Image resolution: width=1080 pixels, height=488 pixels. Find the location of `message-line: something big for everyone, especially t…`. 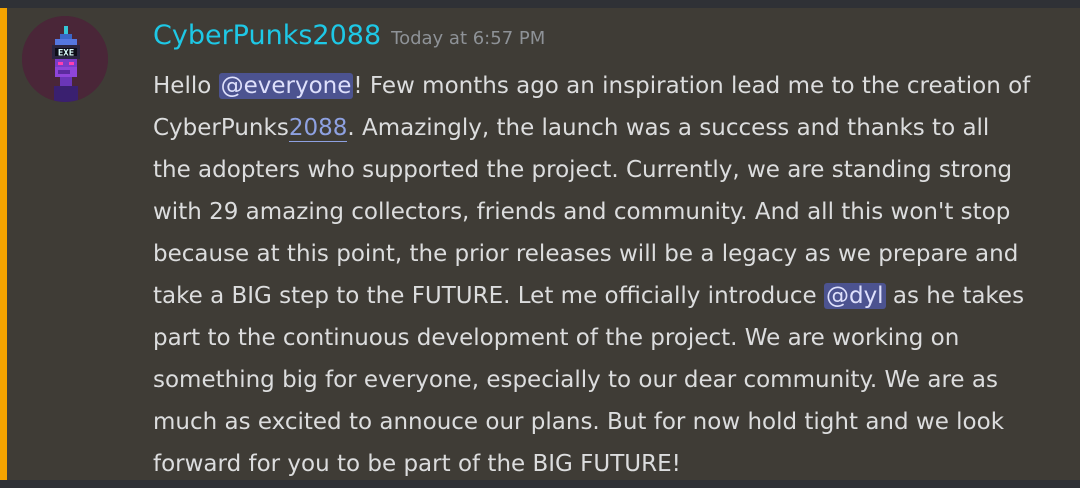

message-line: something big for everyone, especially t… is located at coordinates (605, 380).